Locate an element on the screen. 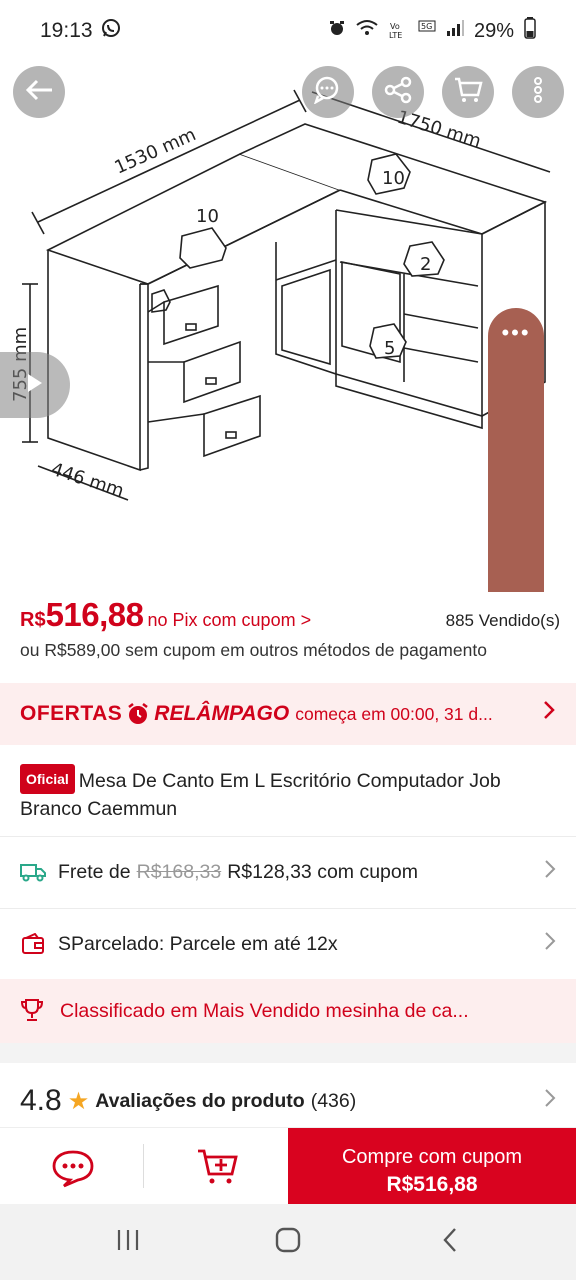 This screenshot has height=1280, width=576. installments-row: SParcelado: Parcele em até 12x is located at coordinates (288, 944).